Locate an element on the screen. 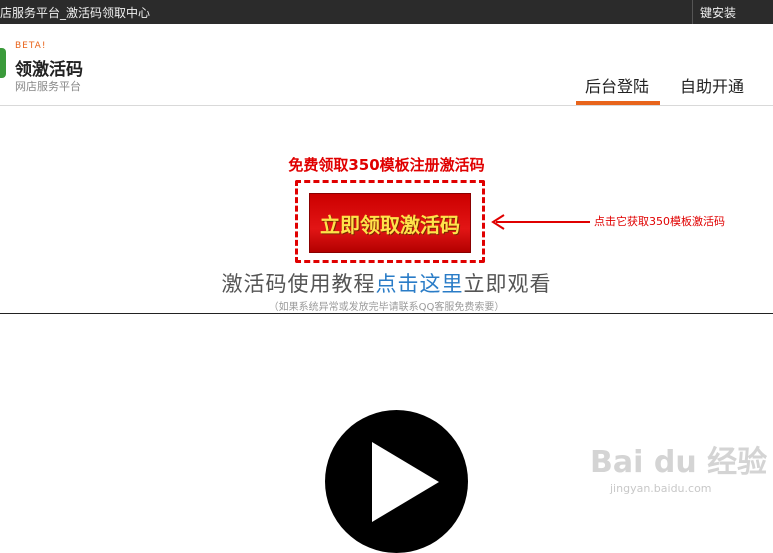 The image size is (773, 553). get-code-button: 立即领取激活码 is located at coordinates (390, 223).